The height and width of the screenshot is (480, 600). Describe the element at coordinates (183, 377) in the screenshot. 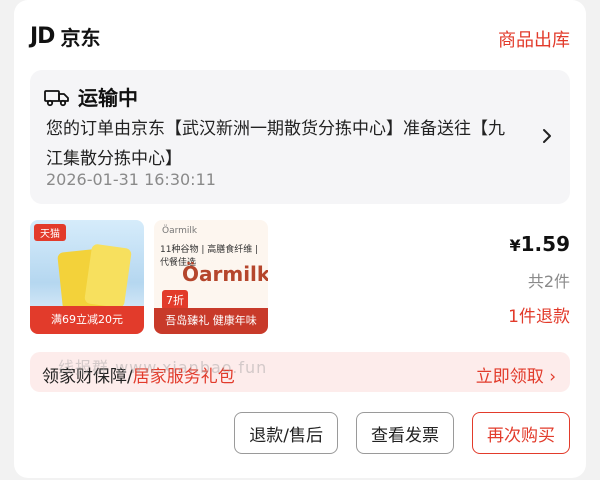

I see `warranty-highlight: 居家服务礼包` at that location.